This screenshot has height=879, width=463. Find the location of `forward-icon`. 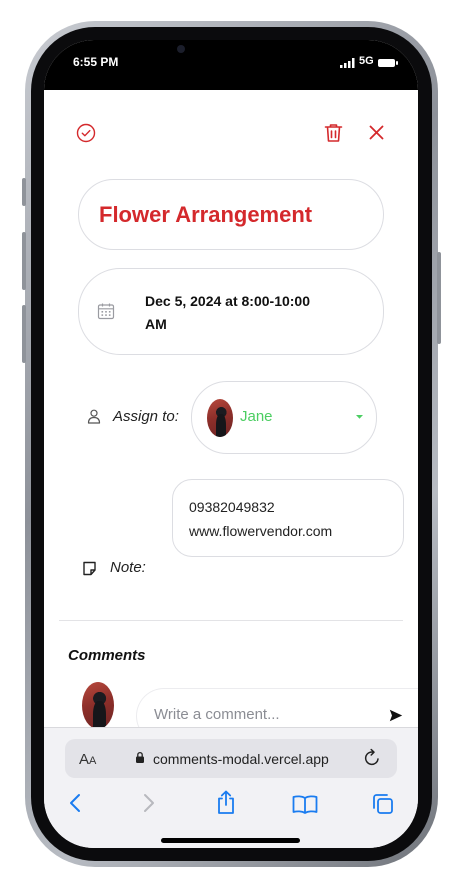

forward-icon is located at coordinates (149, 803).